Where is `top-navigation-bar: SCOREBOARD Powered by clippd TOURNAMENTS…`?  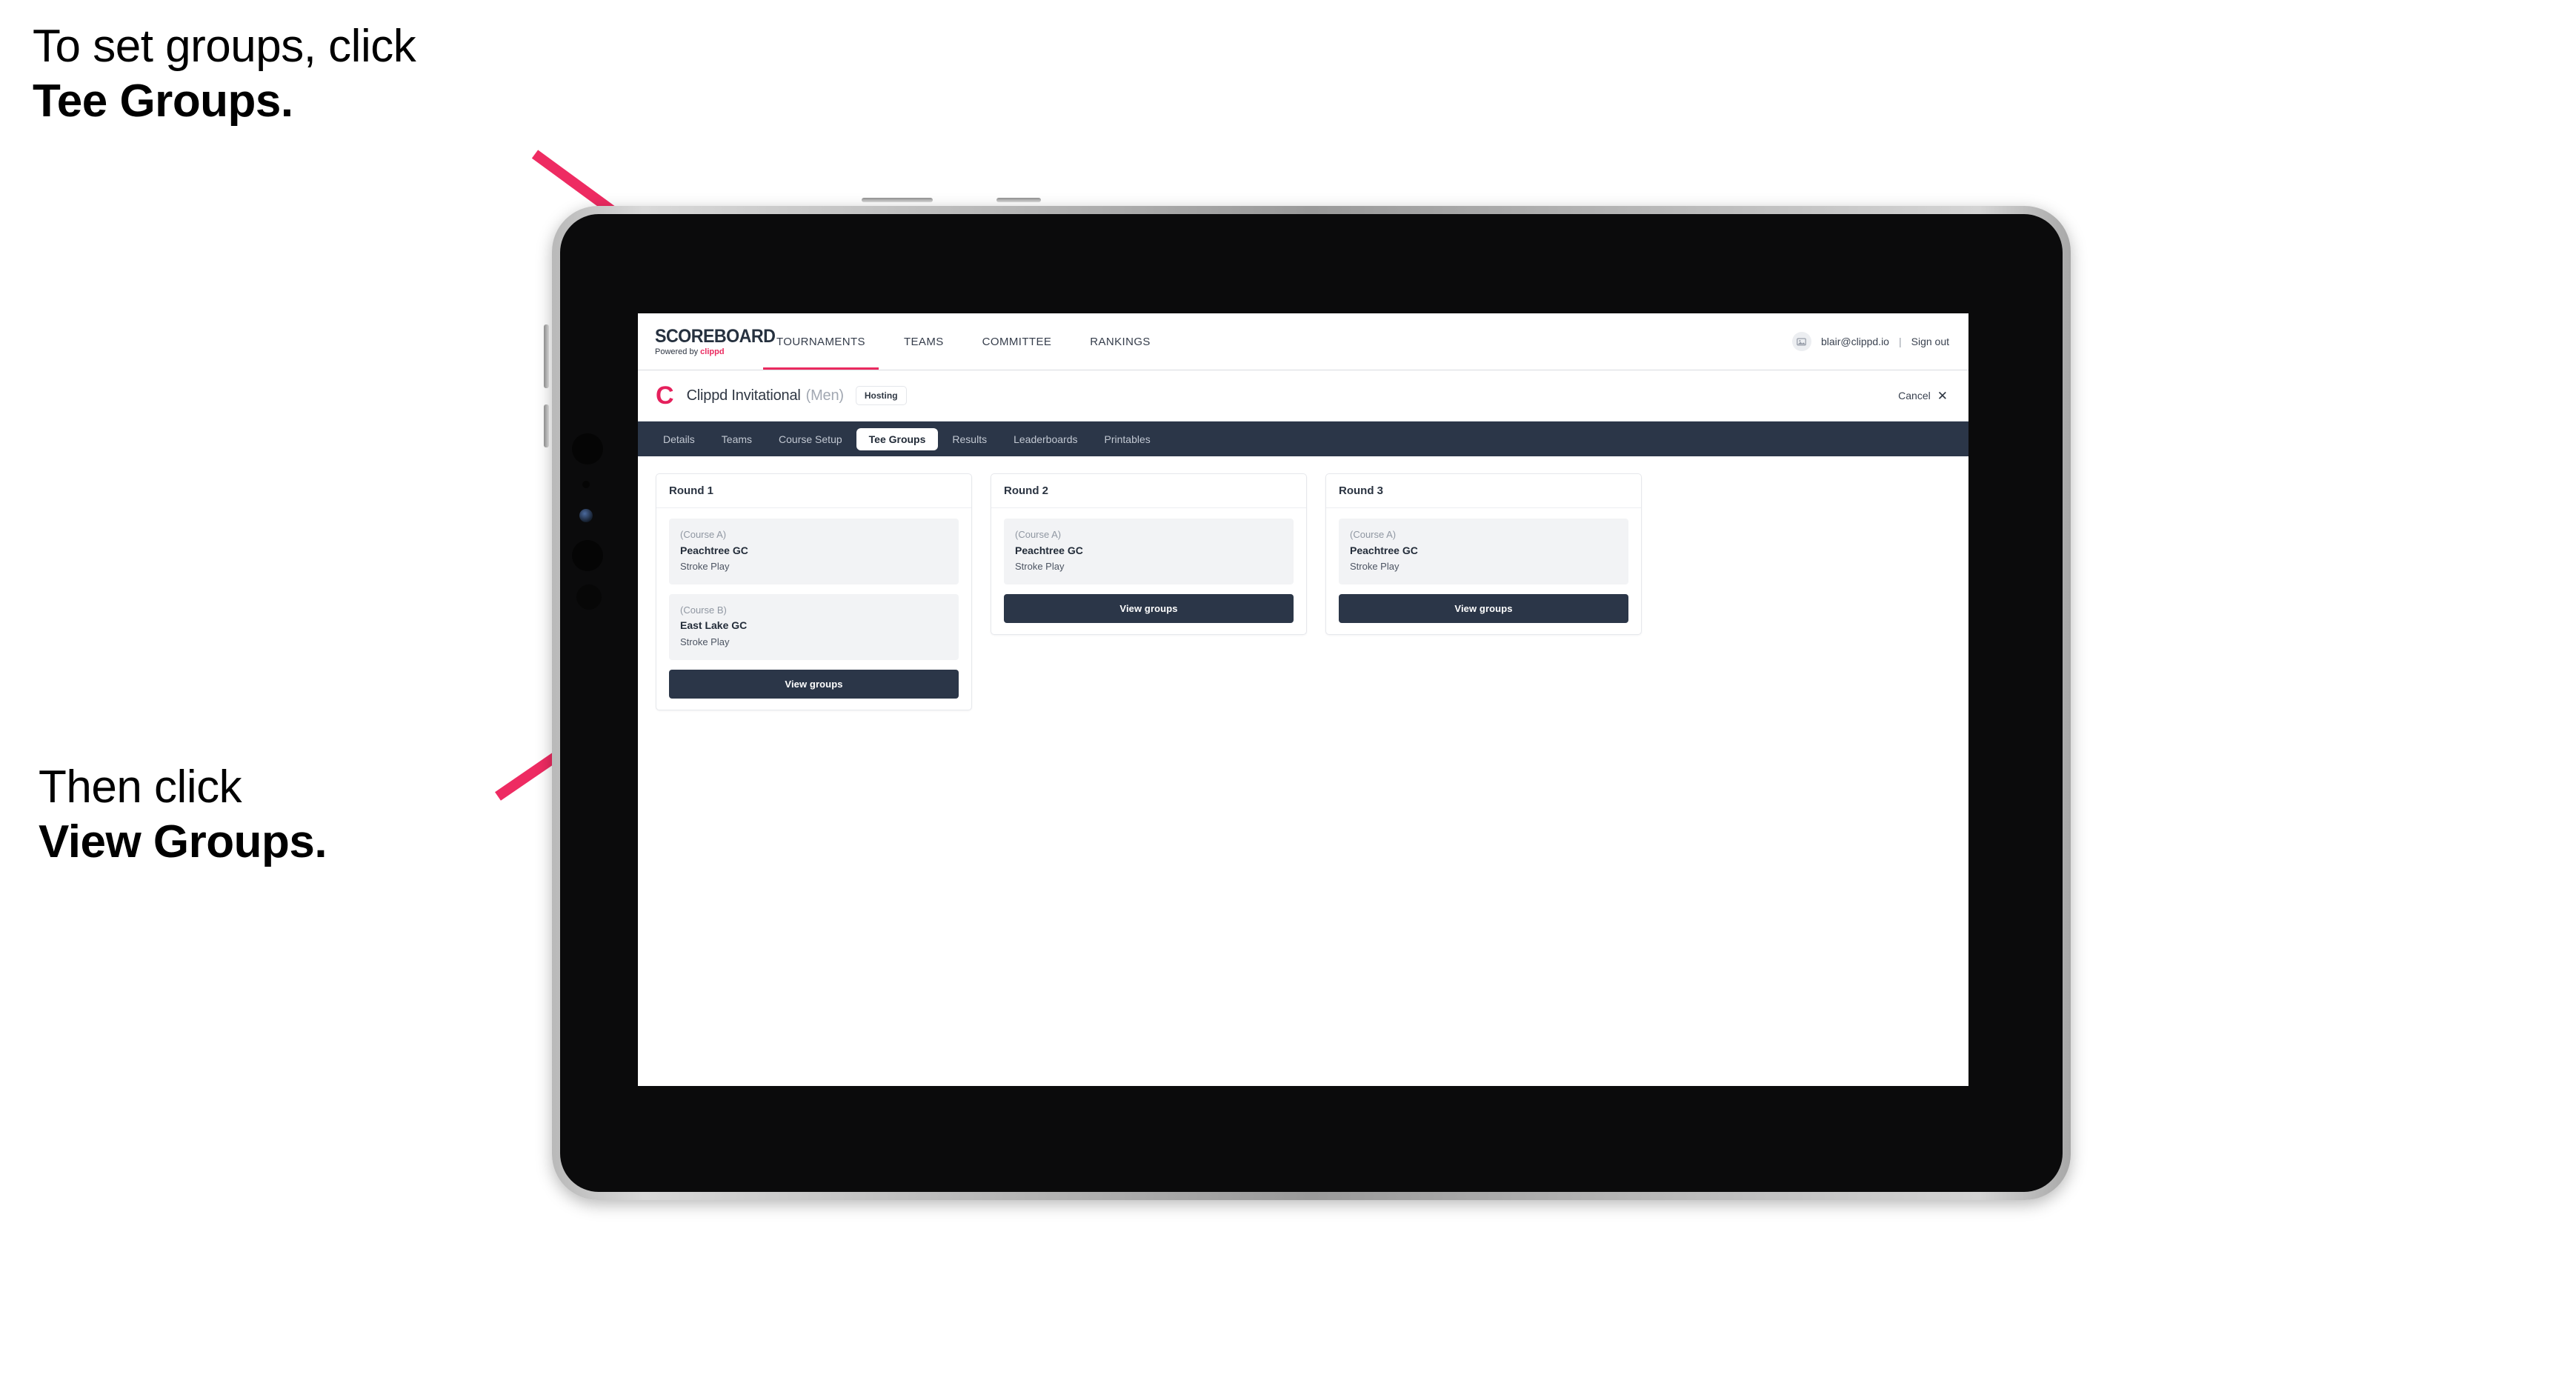 top-navigation-bar: SCOREBOARD Powered by clippd TOURNAMENTS… is located at coordinates (1303, 341).